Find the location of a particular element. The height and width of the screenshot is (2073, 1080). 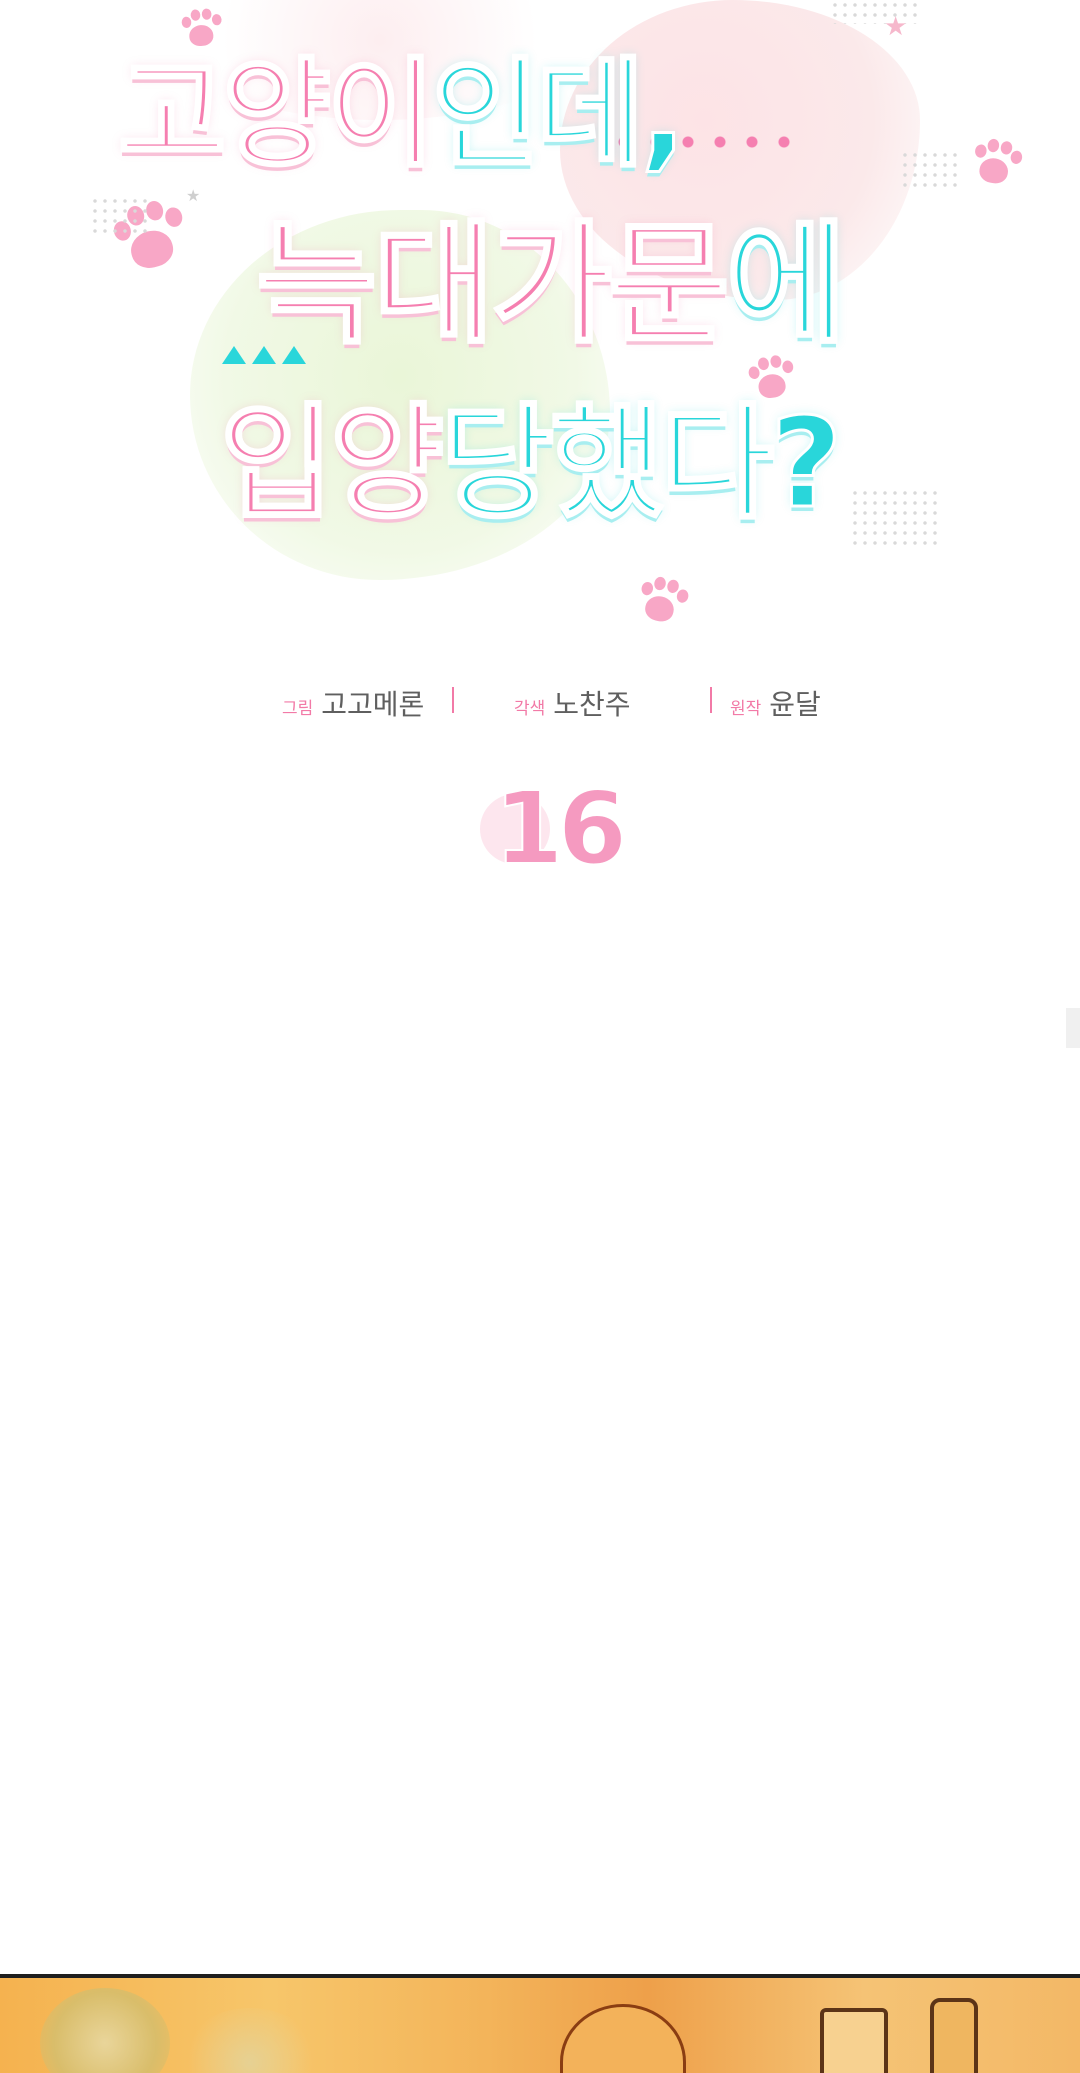

credit-art: 그림 고고메론 is located at coordinates (353, 703).